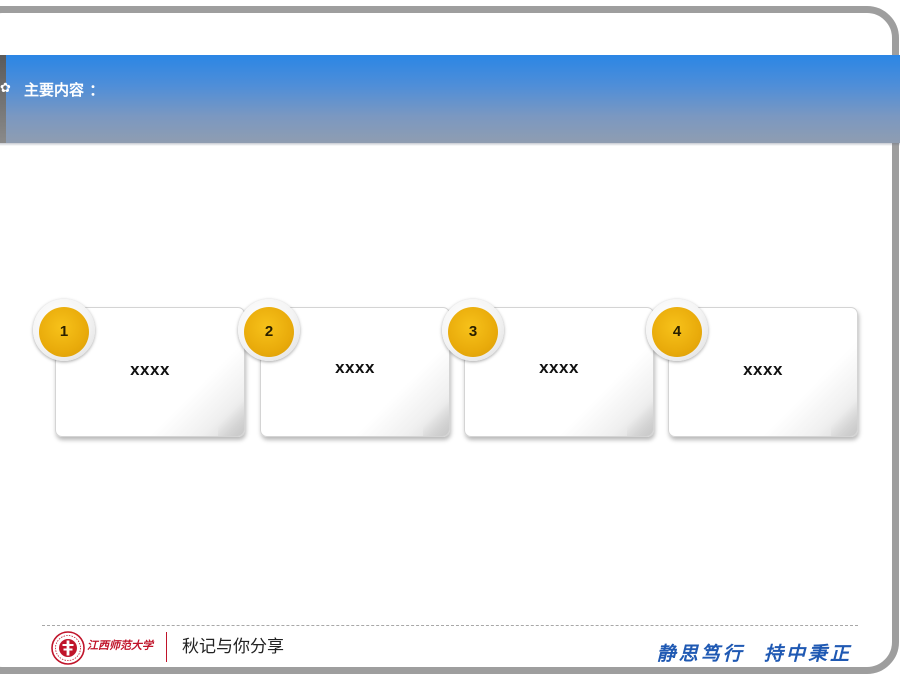 The image size is (900, 675). I want to click on title-band, so click(450, 99).